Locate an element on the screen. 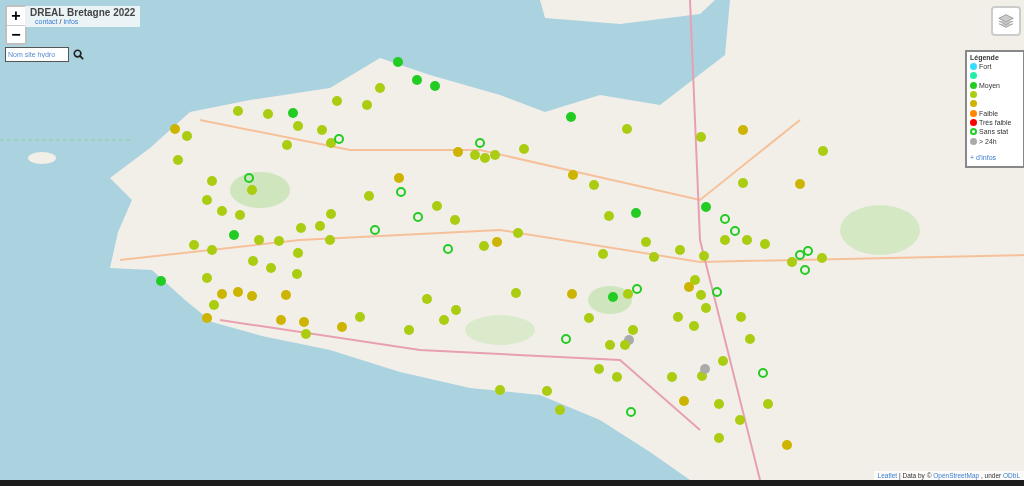 The image size is (1024, 486). layers-button is located at coordinates (1006, 21).